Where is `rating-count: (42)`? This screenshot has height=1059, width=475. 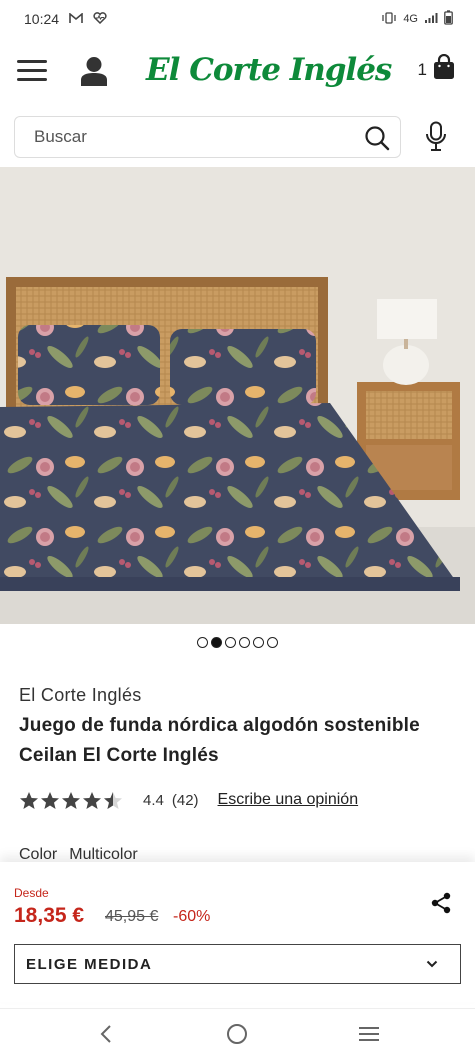 rating-count: (42) is located at coordinates (185, 800).